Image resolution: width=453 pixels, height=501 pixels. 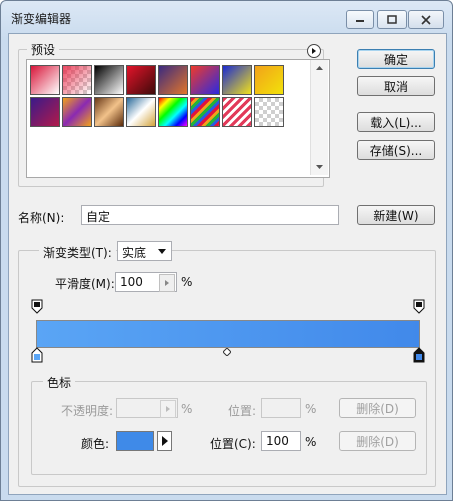 I want to click on close-button, so click(x=426, y=19).